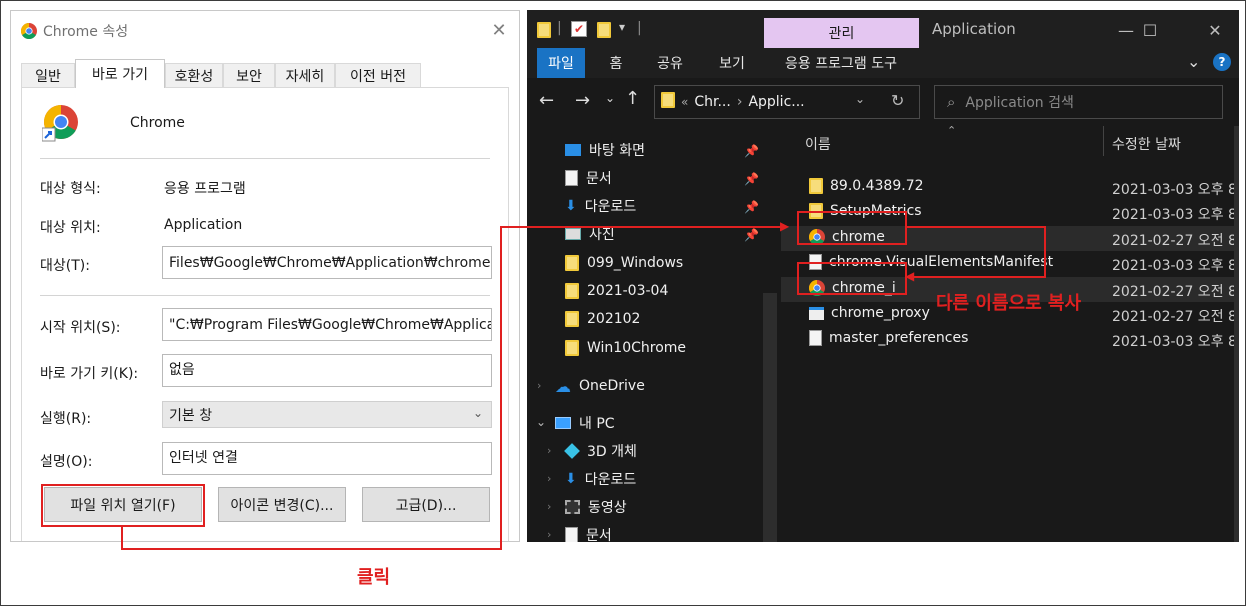 Image resolution: width=1246 pixels, height=606 pixels. Describe the element at coordinates (191, 415) in the screenshot. I see `run-select-value: 기본 창` at that location.